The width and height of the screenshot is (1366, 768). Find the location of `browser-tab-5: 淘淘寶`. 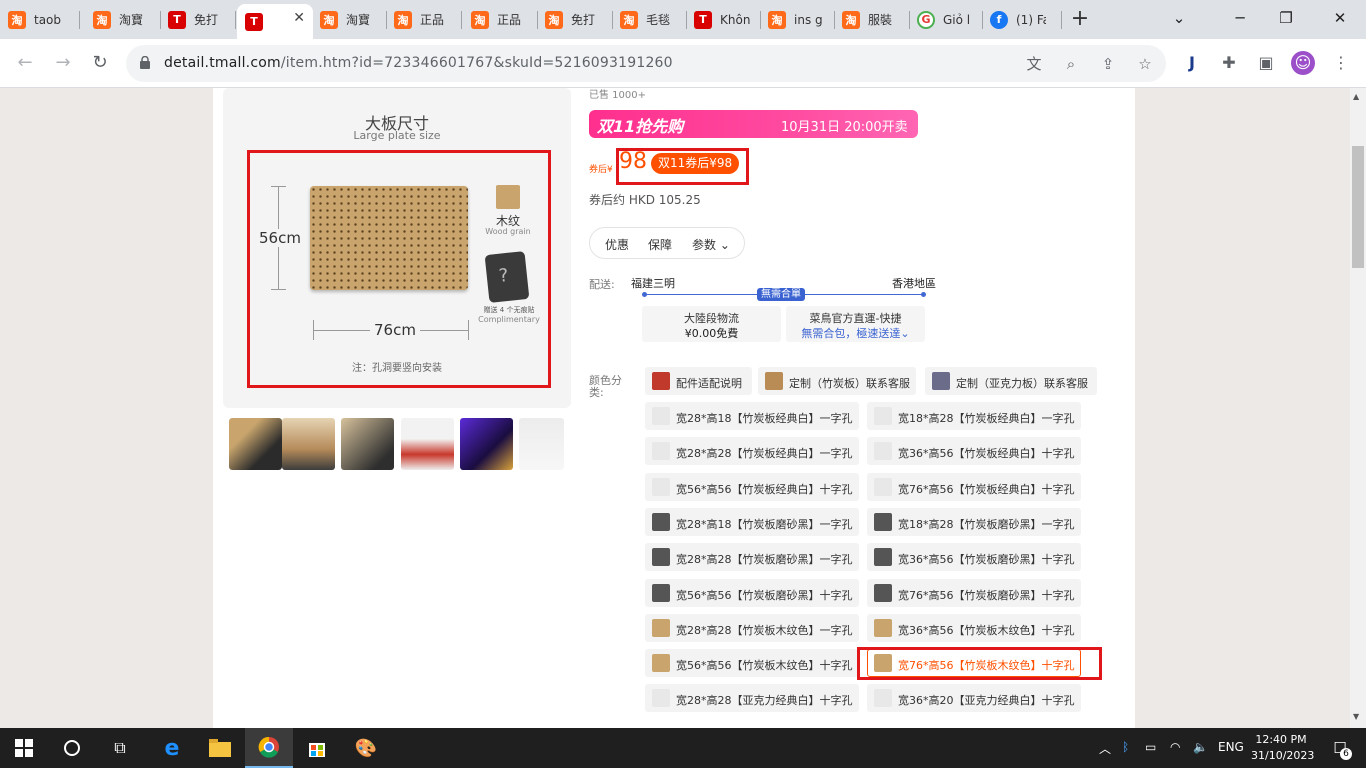

browser-tab-5: 淘淘寶 is located at coordinates (349, 19).